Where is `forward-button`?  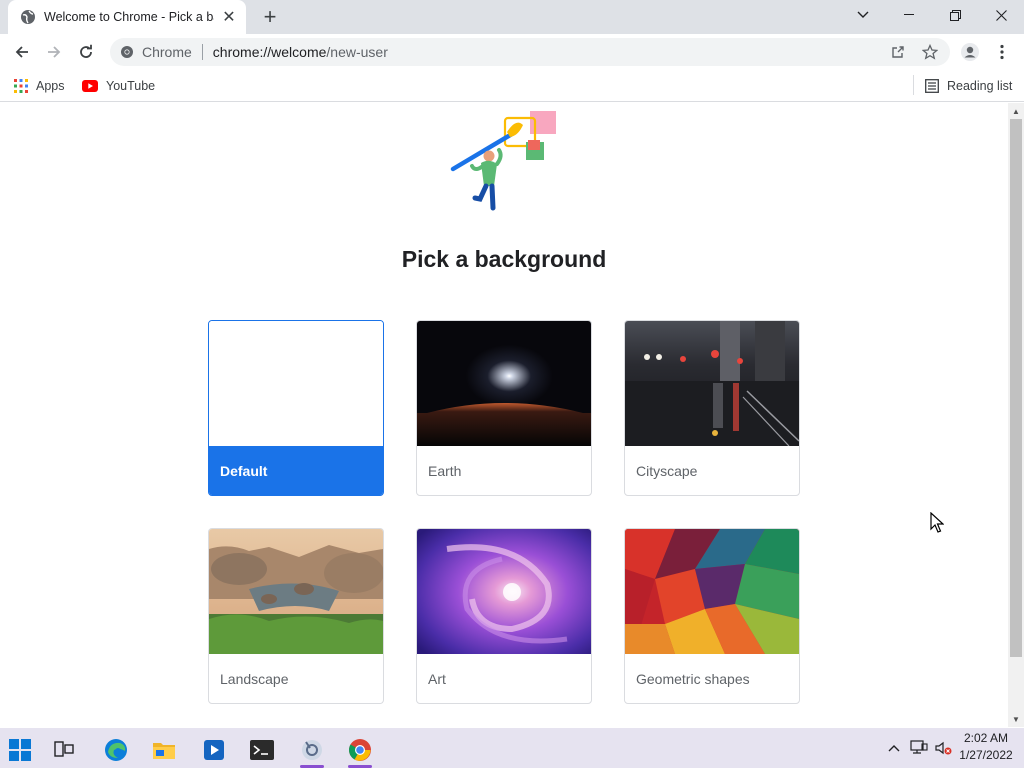 forward-button is located at coordinates (54, 52).